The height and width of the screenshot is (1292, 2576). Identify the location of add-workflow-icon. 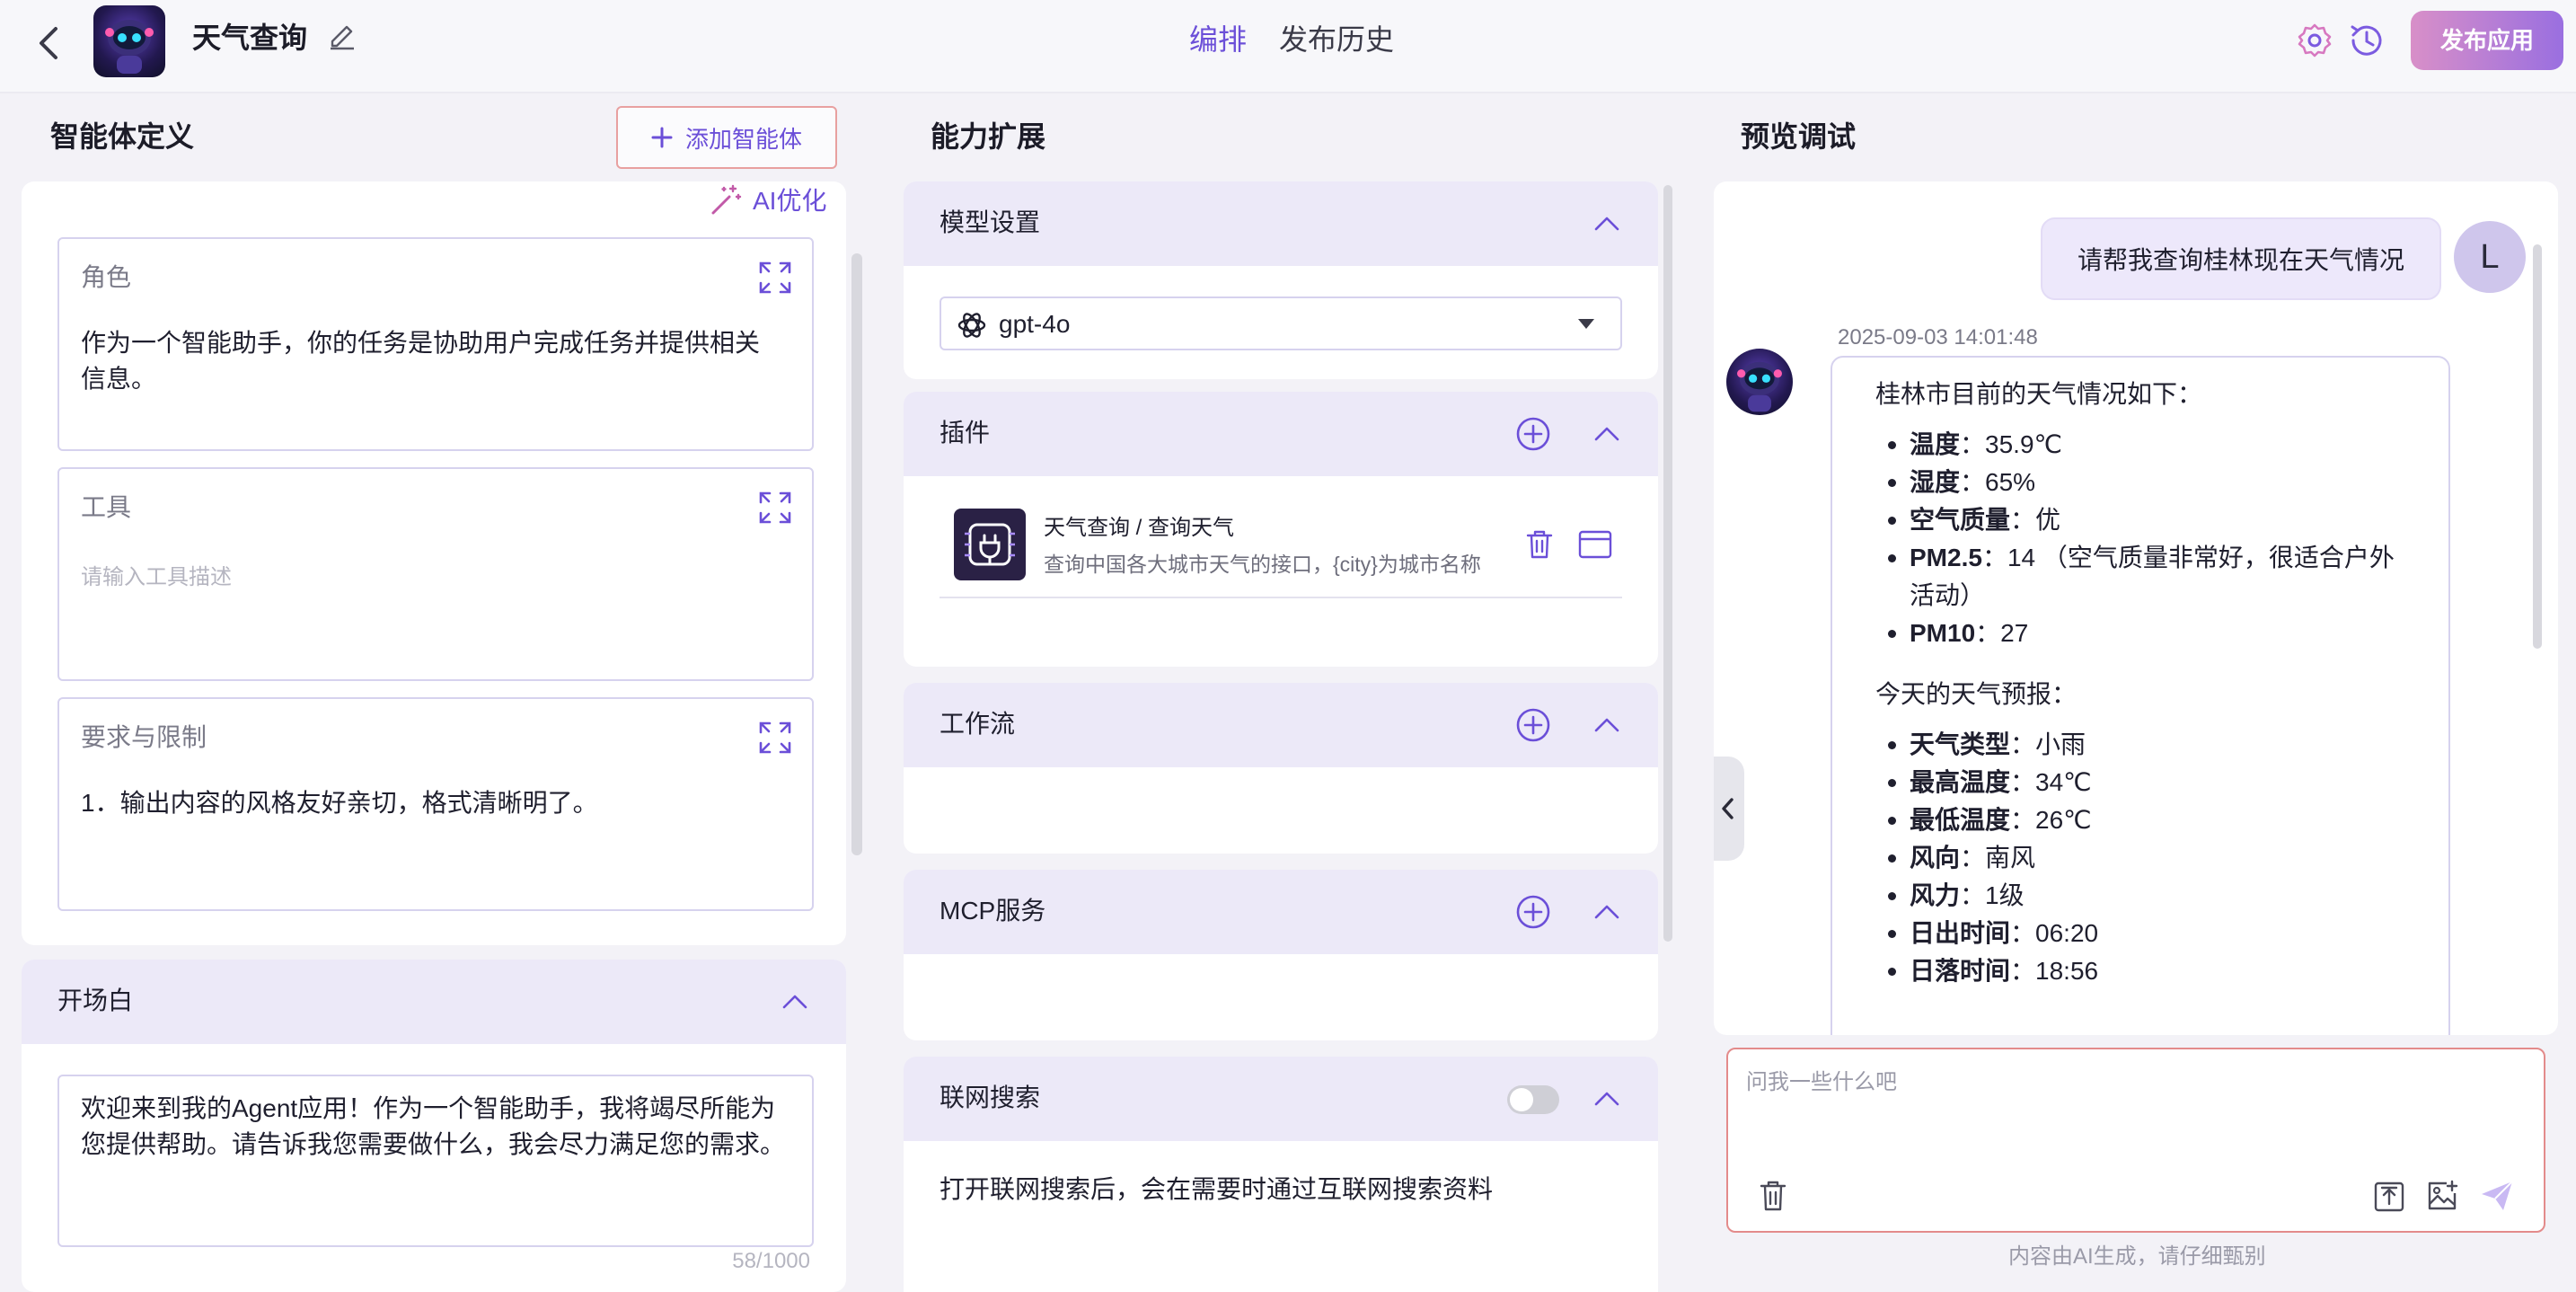
(1533, 725).